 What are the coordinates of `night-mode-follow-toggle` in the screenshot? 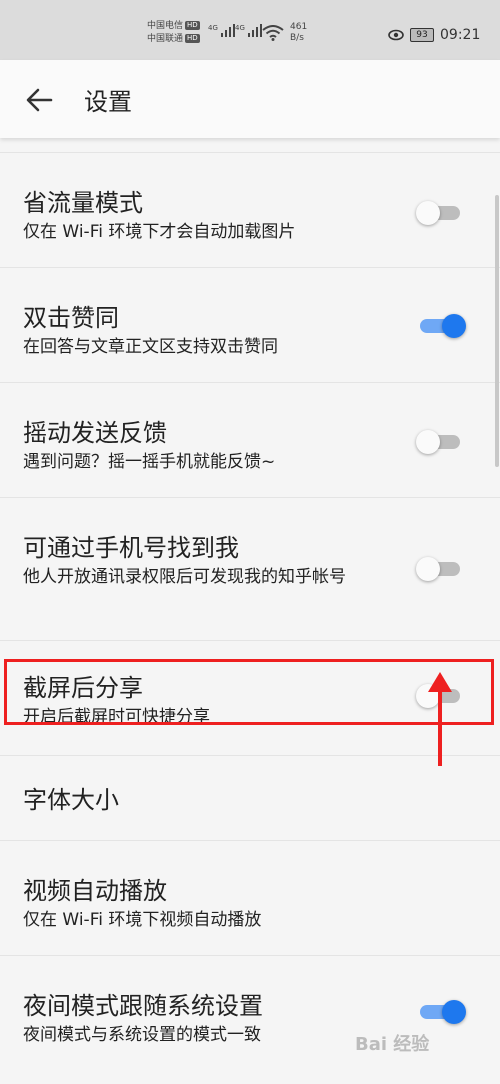 It's located at (442, 1012).